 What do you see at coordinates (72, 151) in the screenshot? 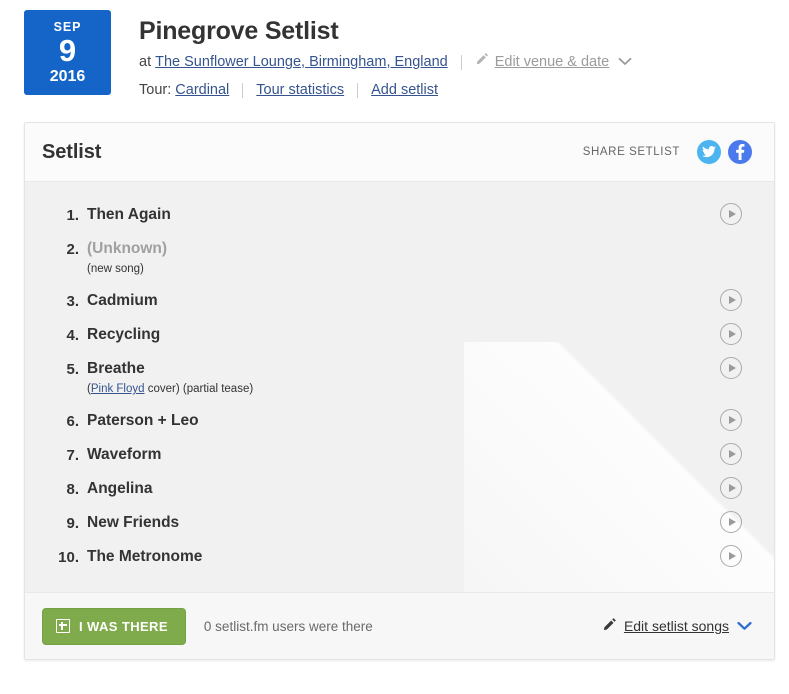
I see `setlist-heading: Setlist` at bounding box center [72, 151].